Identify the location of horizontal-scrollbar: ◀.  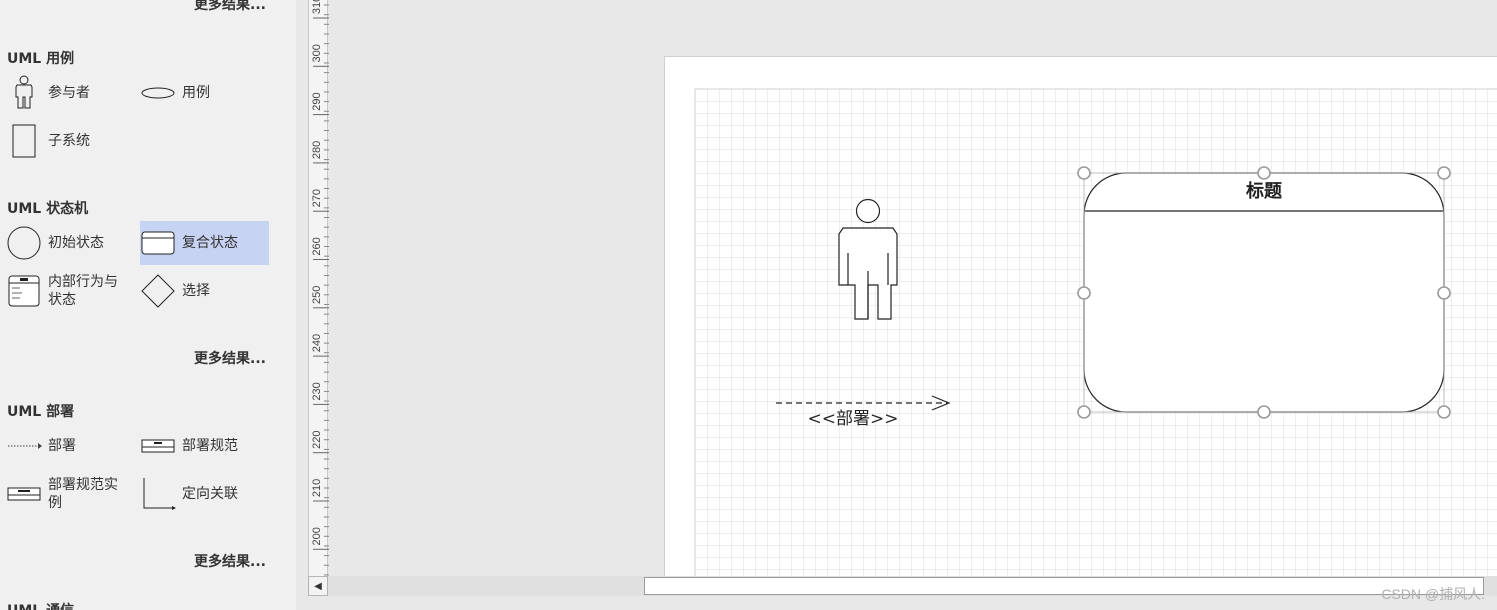
(902, 586).